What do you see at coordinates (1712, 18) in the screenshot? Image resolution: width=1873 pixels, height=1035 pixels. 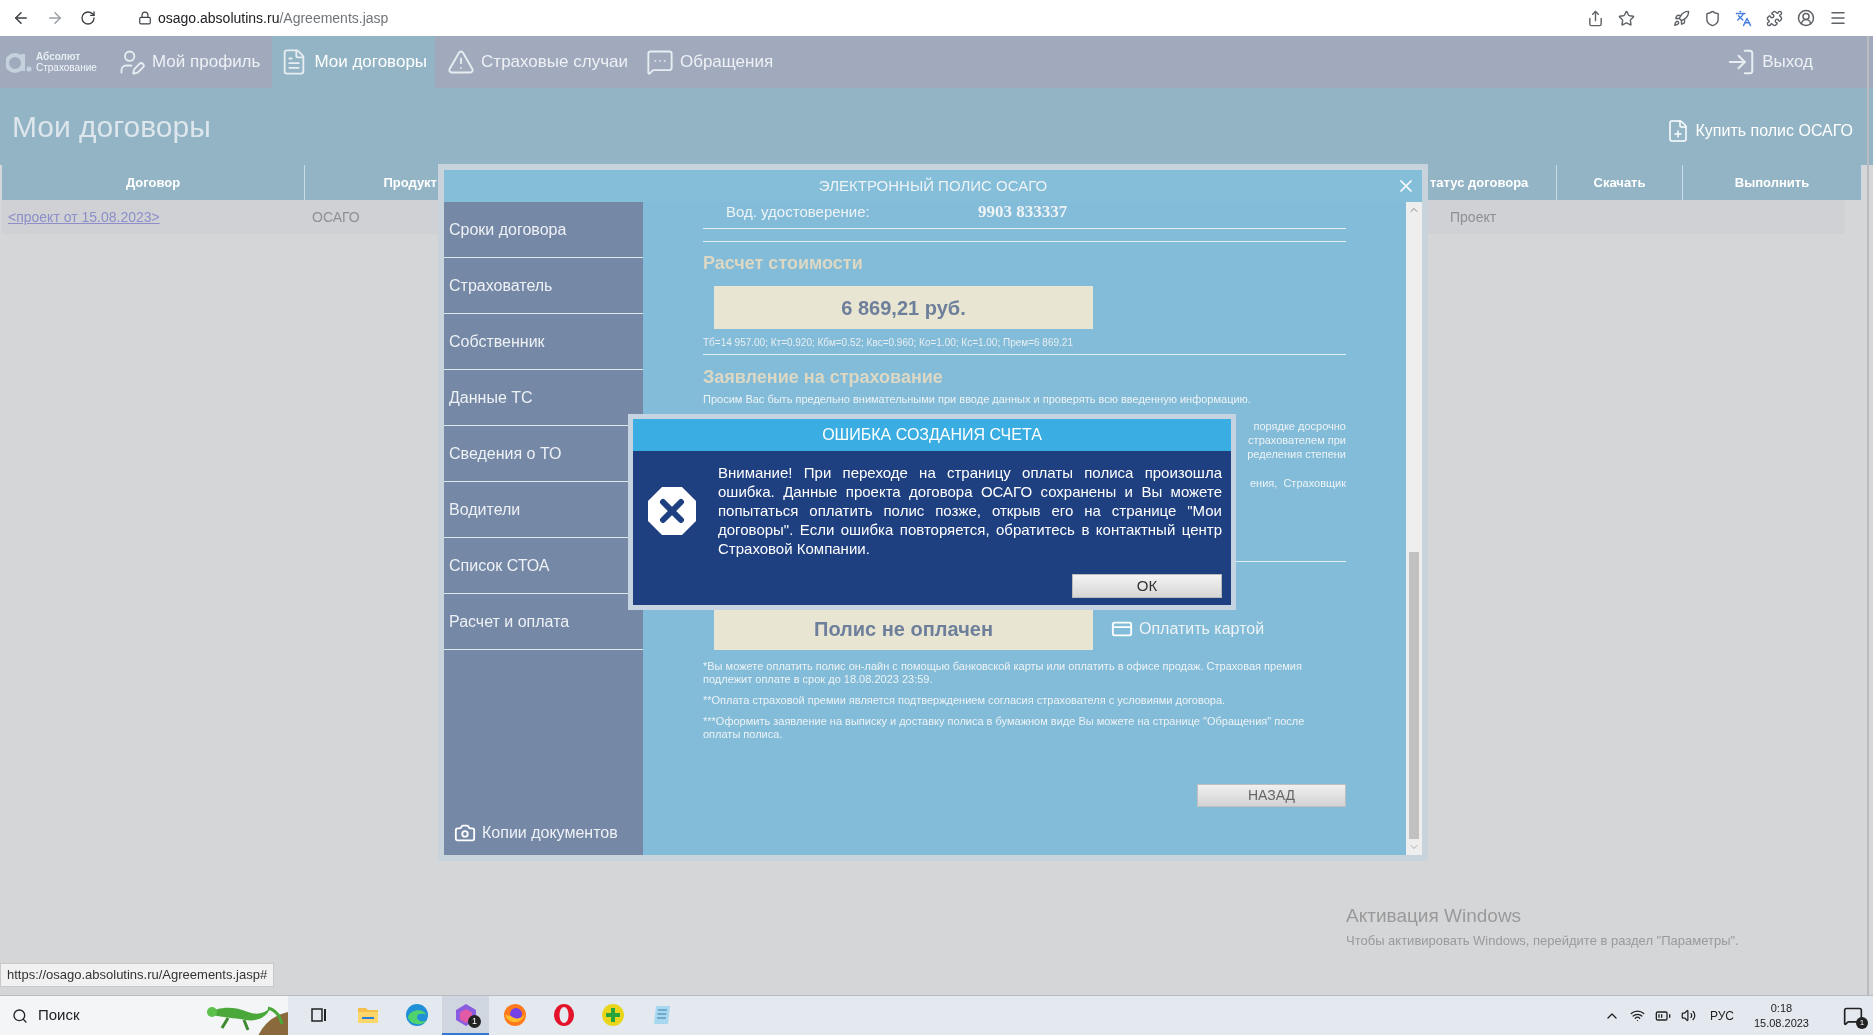 I see `shield-icon` at bounding box center [1712, 18].